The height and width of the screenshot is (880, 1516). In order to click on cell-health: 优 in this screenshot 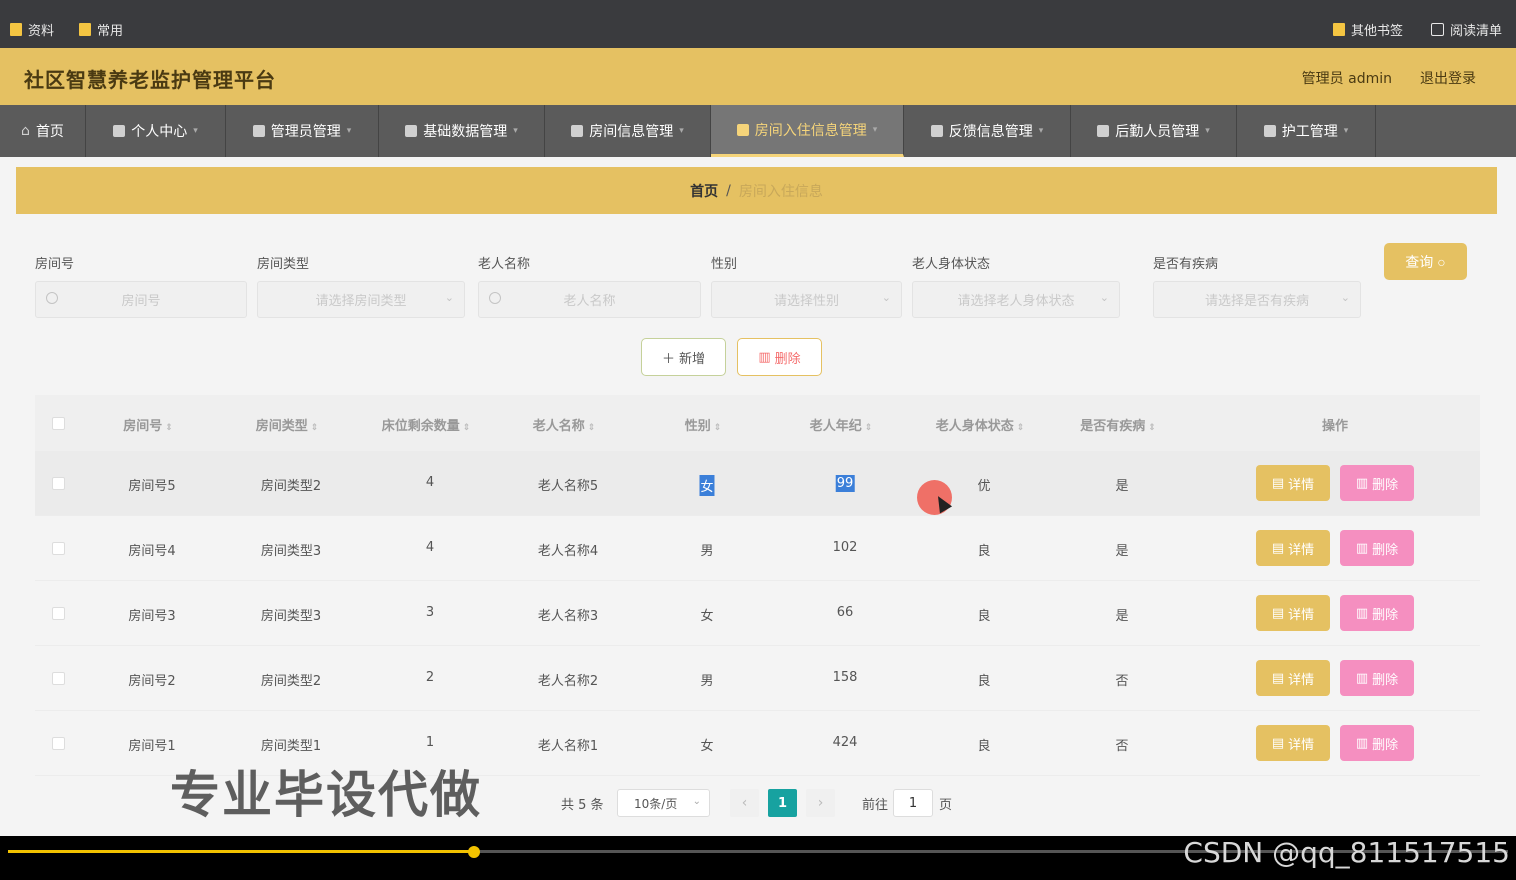, I will do `click(984, 486)`.